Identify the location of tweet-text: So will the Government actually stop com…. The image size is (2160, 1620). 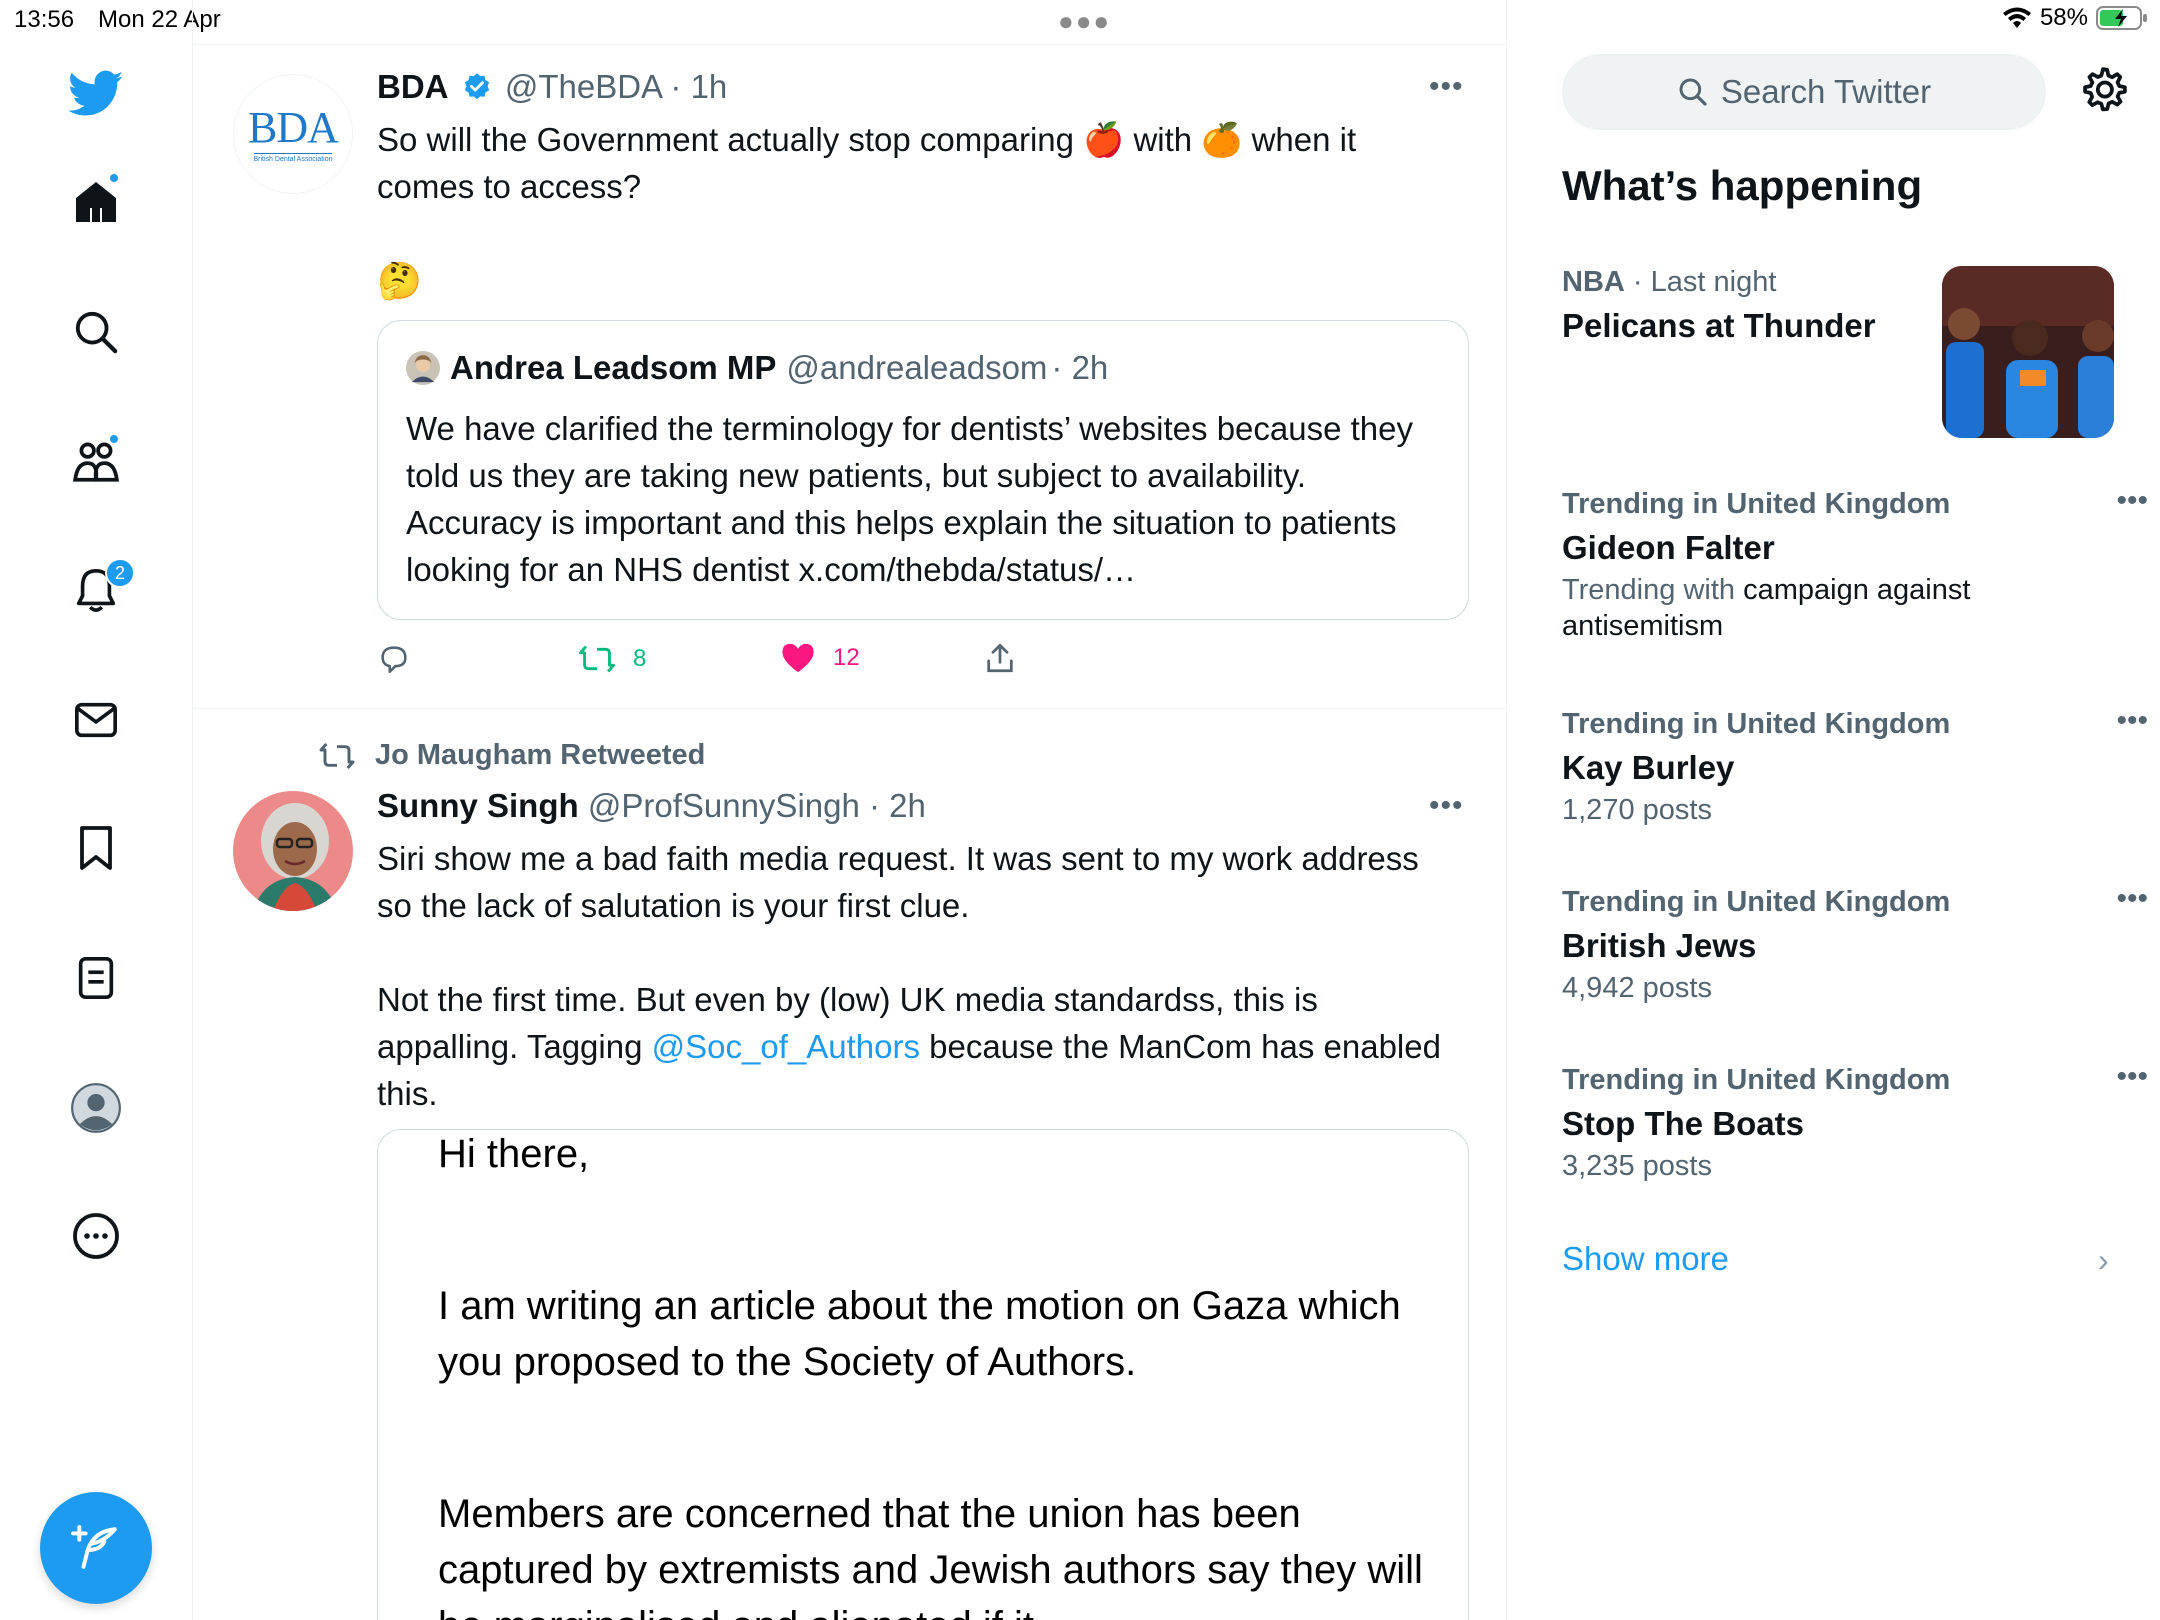
(917, 210).